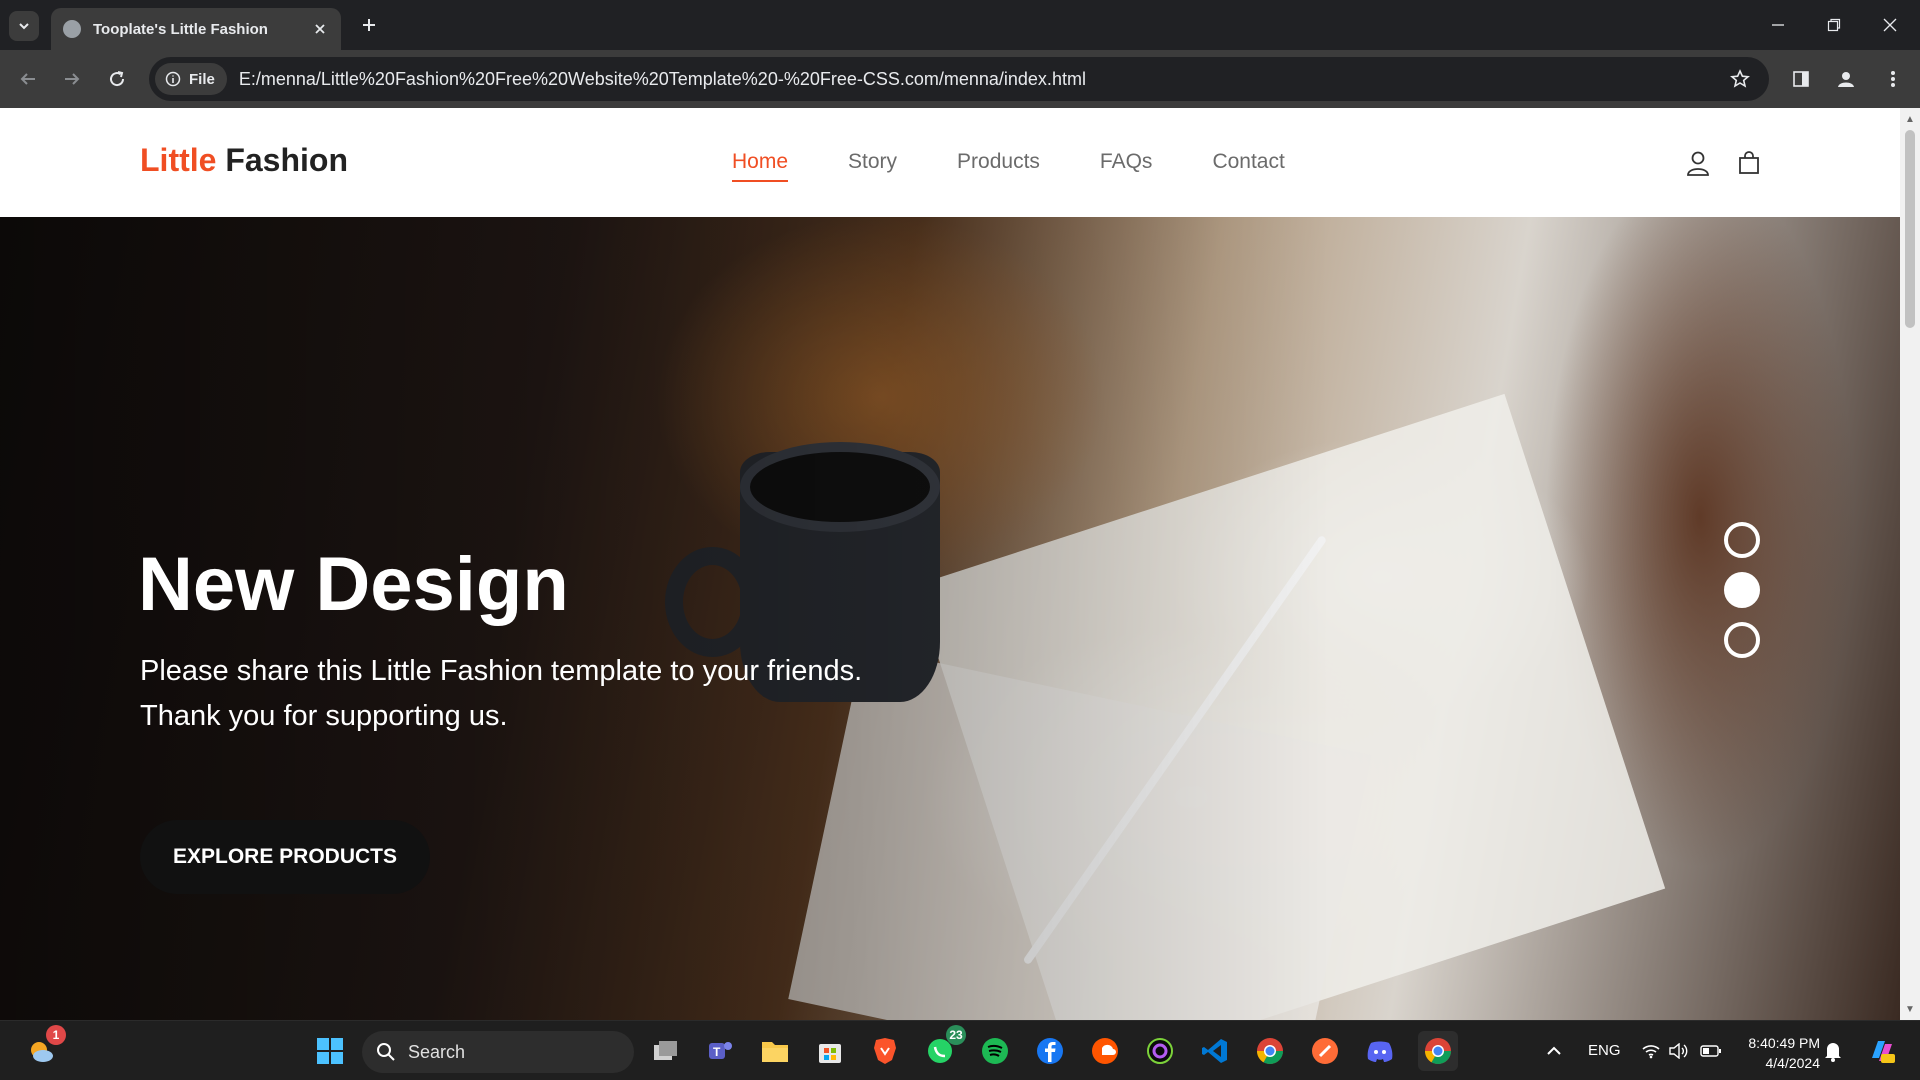 Image resolution: width=1920 pixels, height=1080 pixels. I want to click on spotify-icon, so click(995, 1051).